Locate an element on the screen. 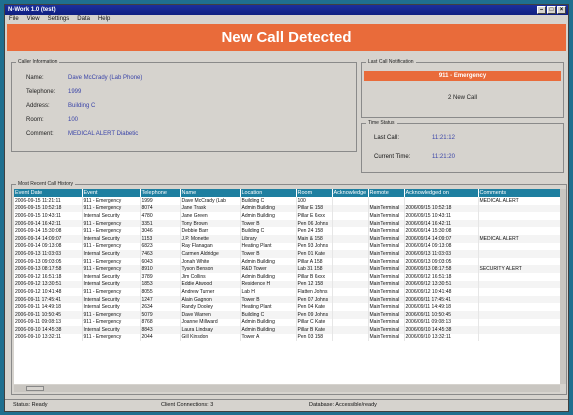 The height and width of the screenshot is (415, 573). table-cell: R&D Tower is located at coordinates (268, 269).